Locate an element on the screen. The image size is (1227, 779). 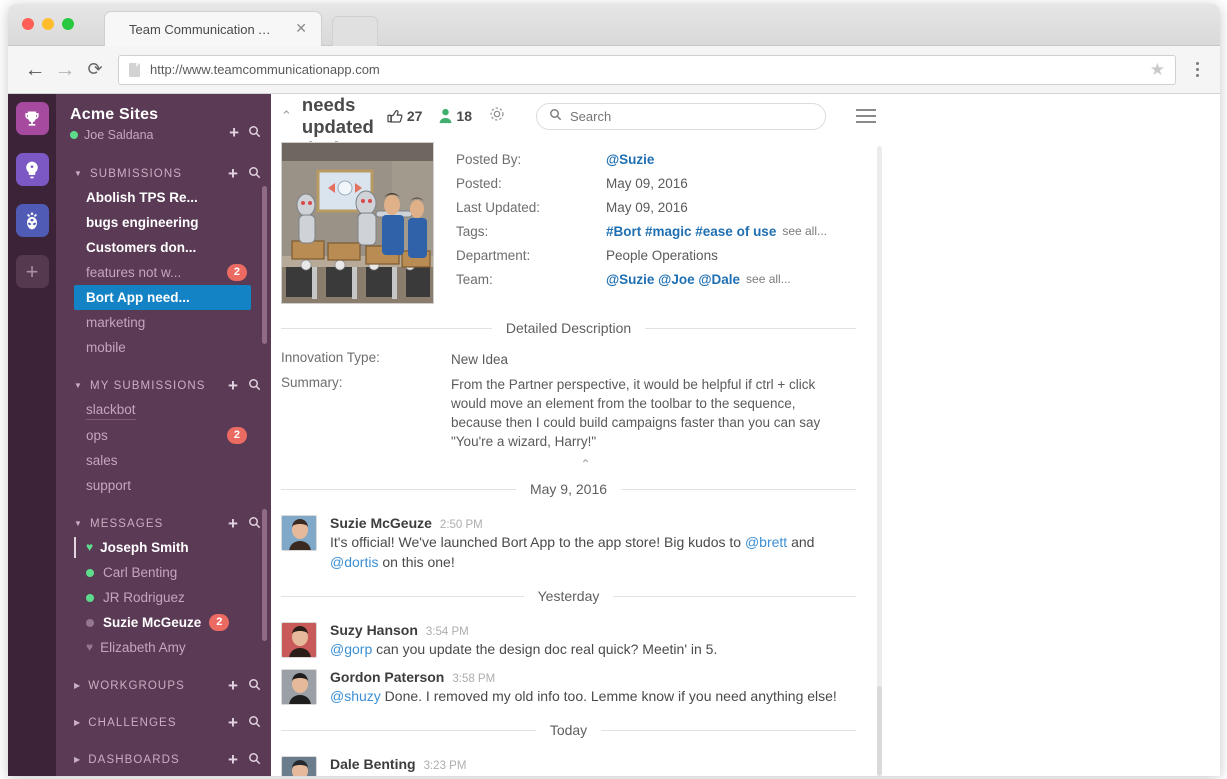
message-author: Suzy Hanson is located at coordinates (374, 630).